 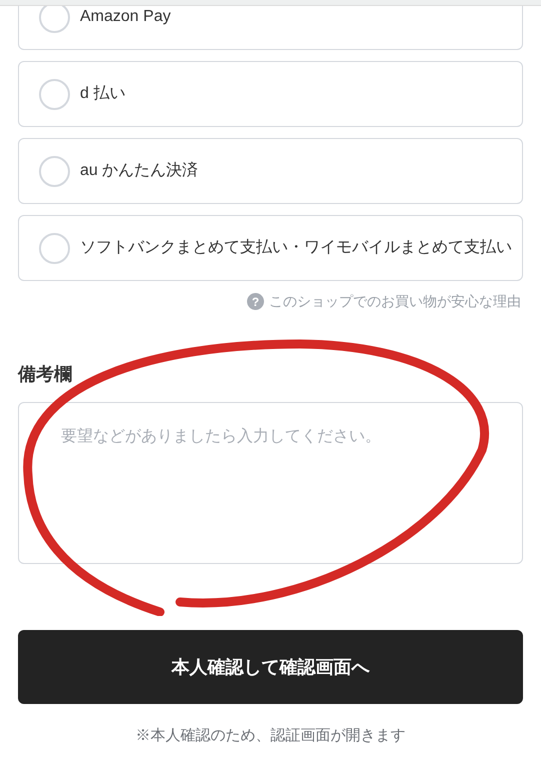 I want to click on submit-button: 本人確認して確認画面へ, so click(x=270, y=667).